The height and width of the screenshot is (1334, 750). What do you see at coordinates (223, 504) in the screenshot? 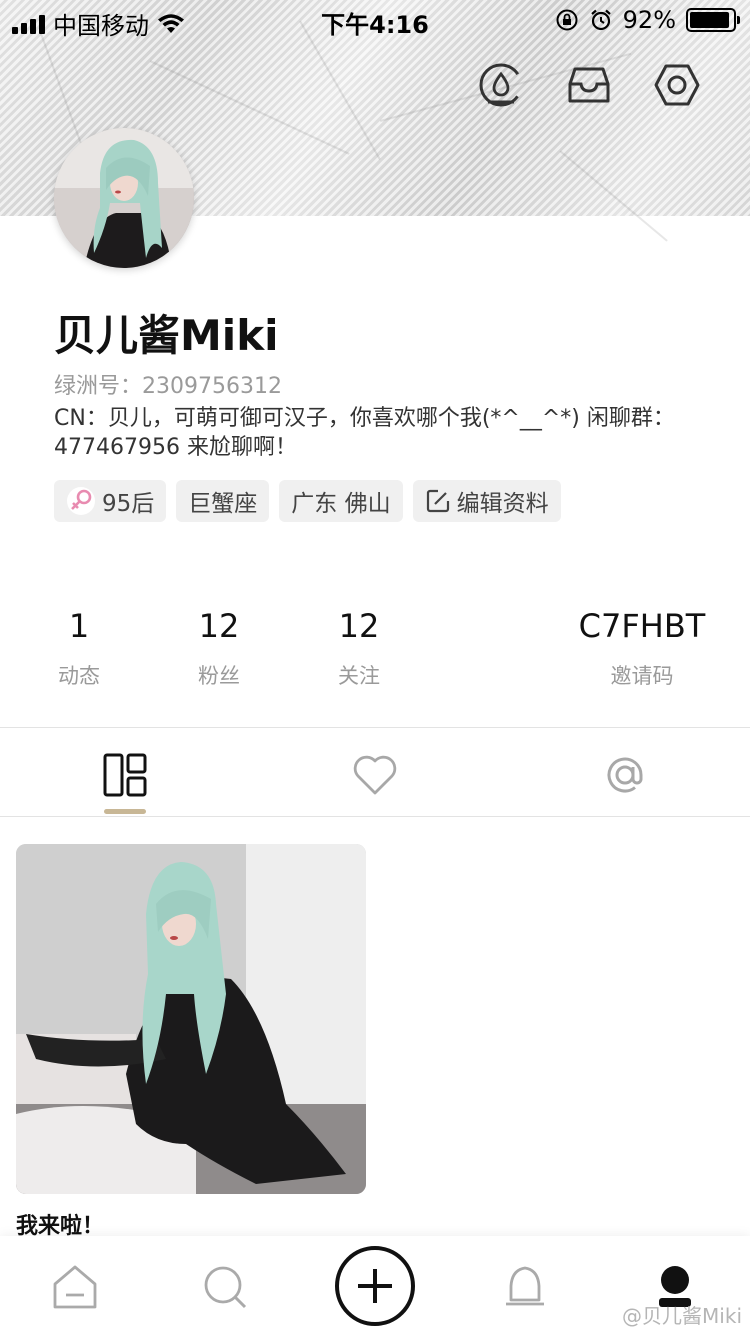
I see `zodiac-tag-label: 巨蟹座` at bounding box center [223, 504].